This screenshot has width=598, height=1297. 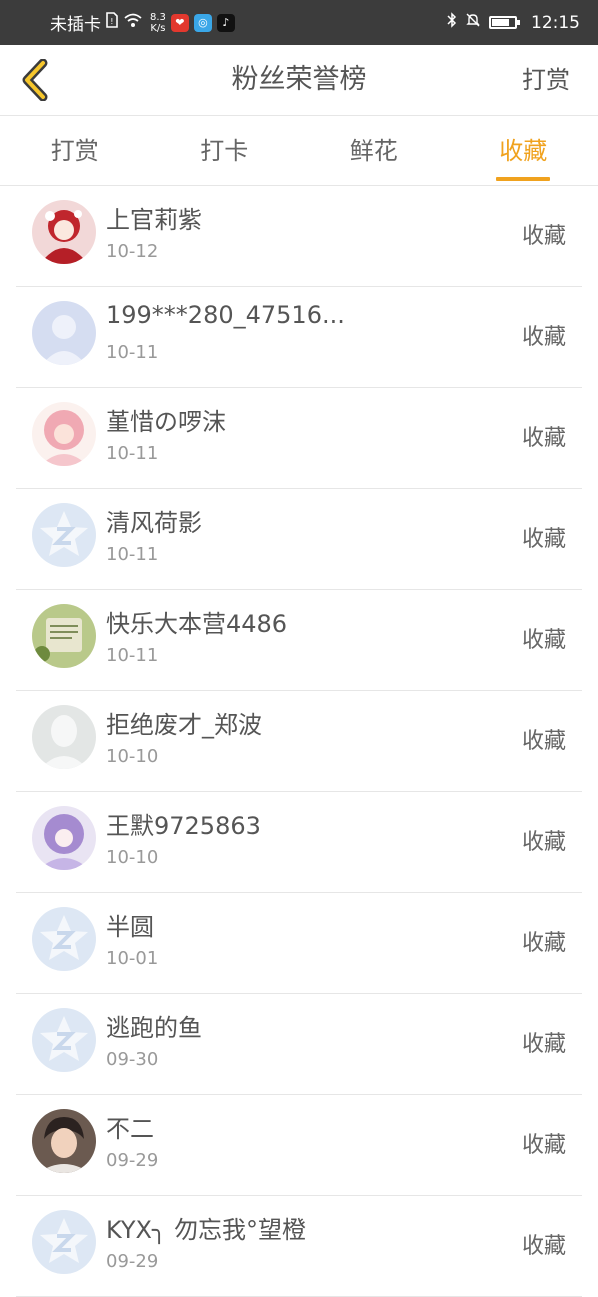 I want to click on weibo-icon: ❤, so click(x=180, y=23).